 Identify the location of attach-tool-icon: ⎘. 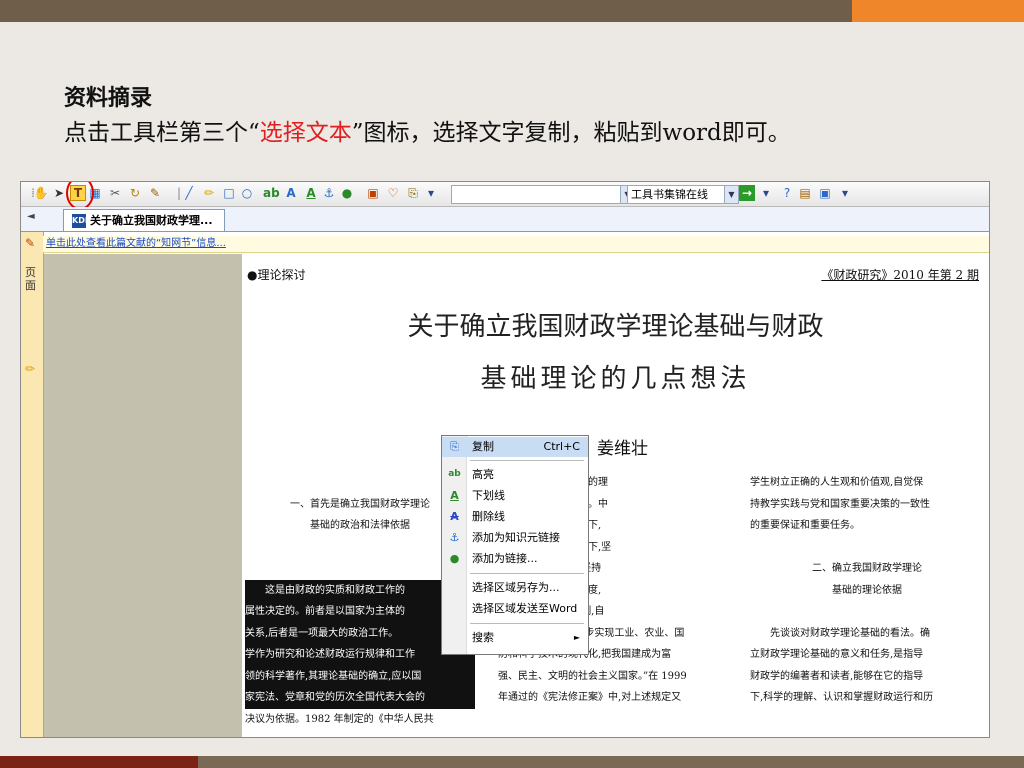
(413, 193).